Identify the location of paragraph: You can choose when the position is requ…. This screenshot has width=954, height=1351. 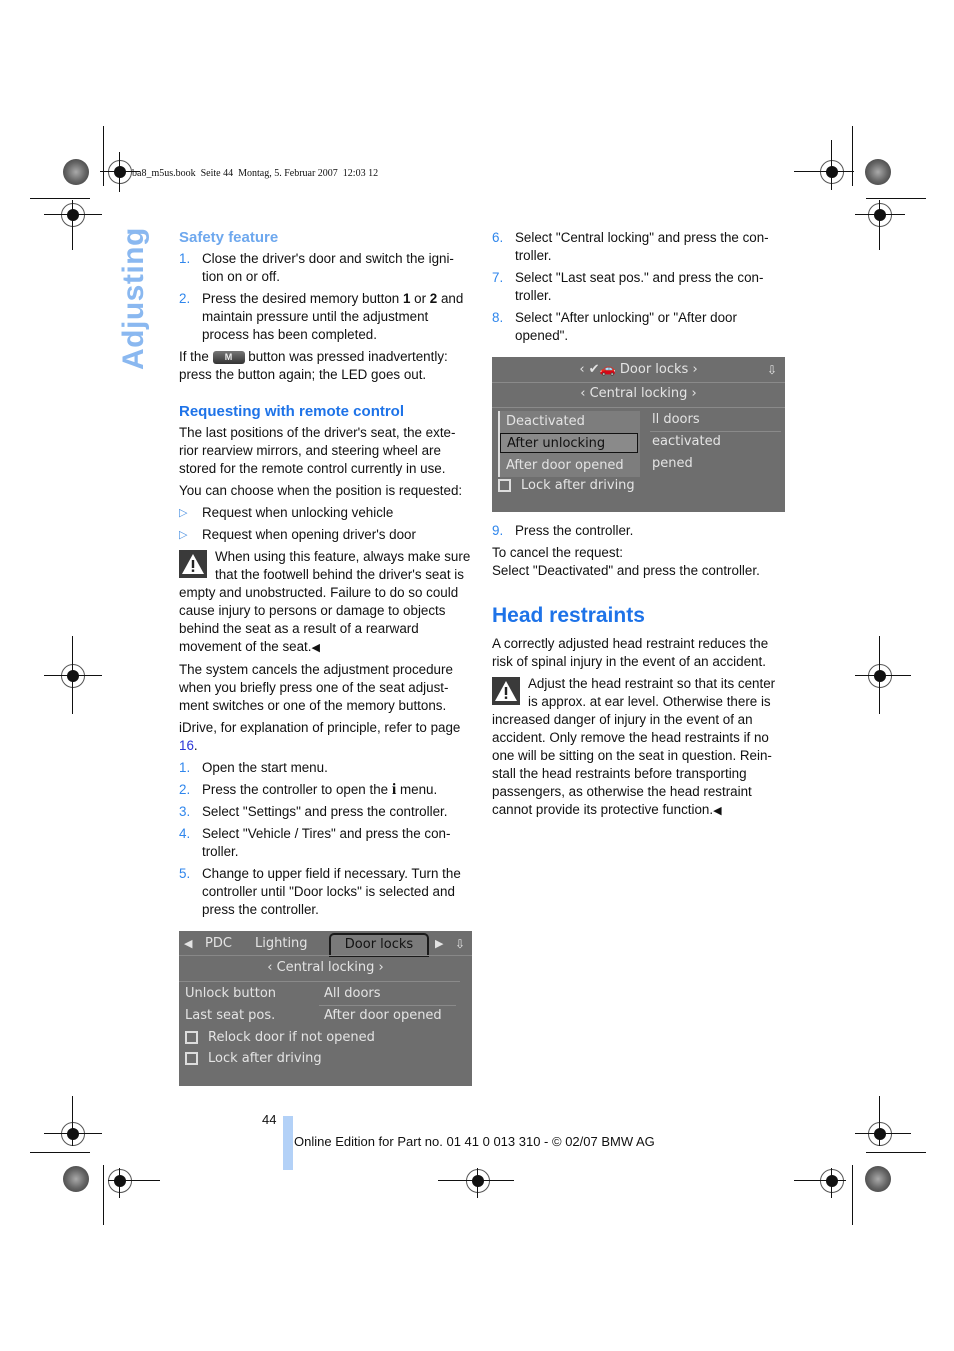
(321, 490).